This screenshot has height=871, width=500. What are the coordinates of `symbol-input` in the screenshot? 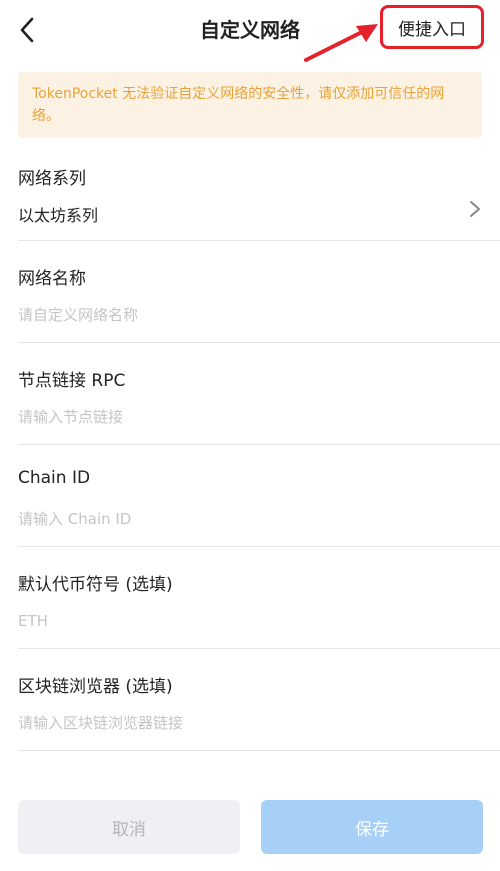 It's located at (248, 621).